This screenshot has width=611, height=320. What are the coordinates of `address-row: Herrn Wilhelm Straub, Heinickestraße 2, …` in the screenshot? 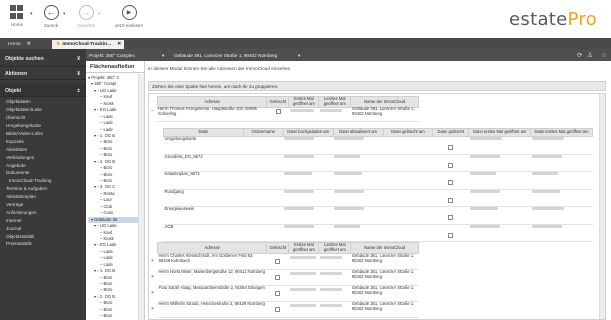 It's located at (288, 309).